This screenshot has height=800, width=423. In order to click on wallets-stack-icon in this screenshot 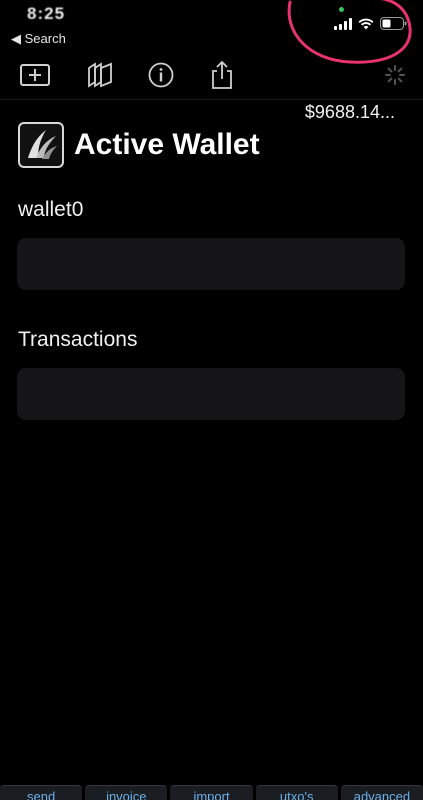, I will do `click(100, 75)`.